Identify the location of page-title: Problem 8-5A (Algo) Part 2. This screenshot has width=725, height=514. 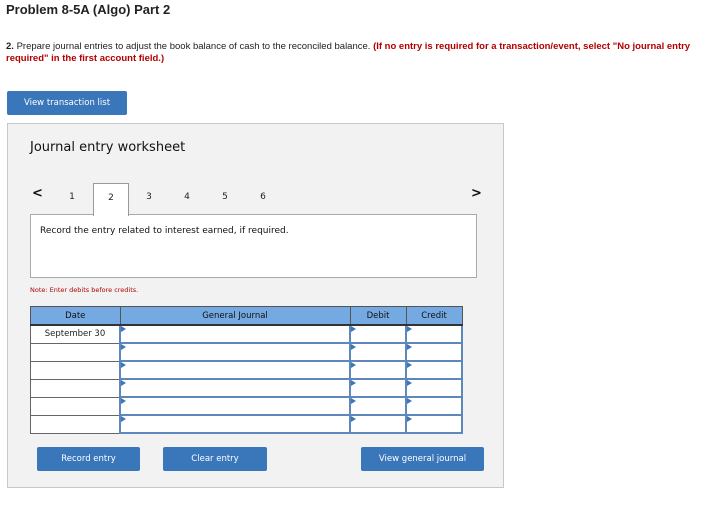
(88, 9).